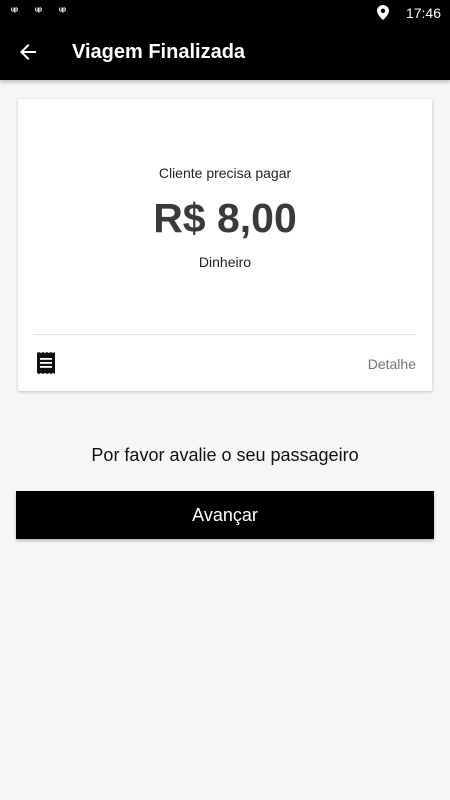 This screenshot has height=800, width=450. Describe the element at coordinates (225, 262) in the screenshot. I see `payment-method: Dinheiro` at that location.